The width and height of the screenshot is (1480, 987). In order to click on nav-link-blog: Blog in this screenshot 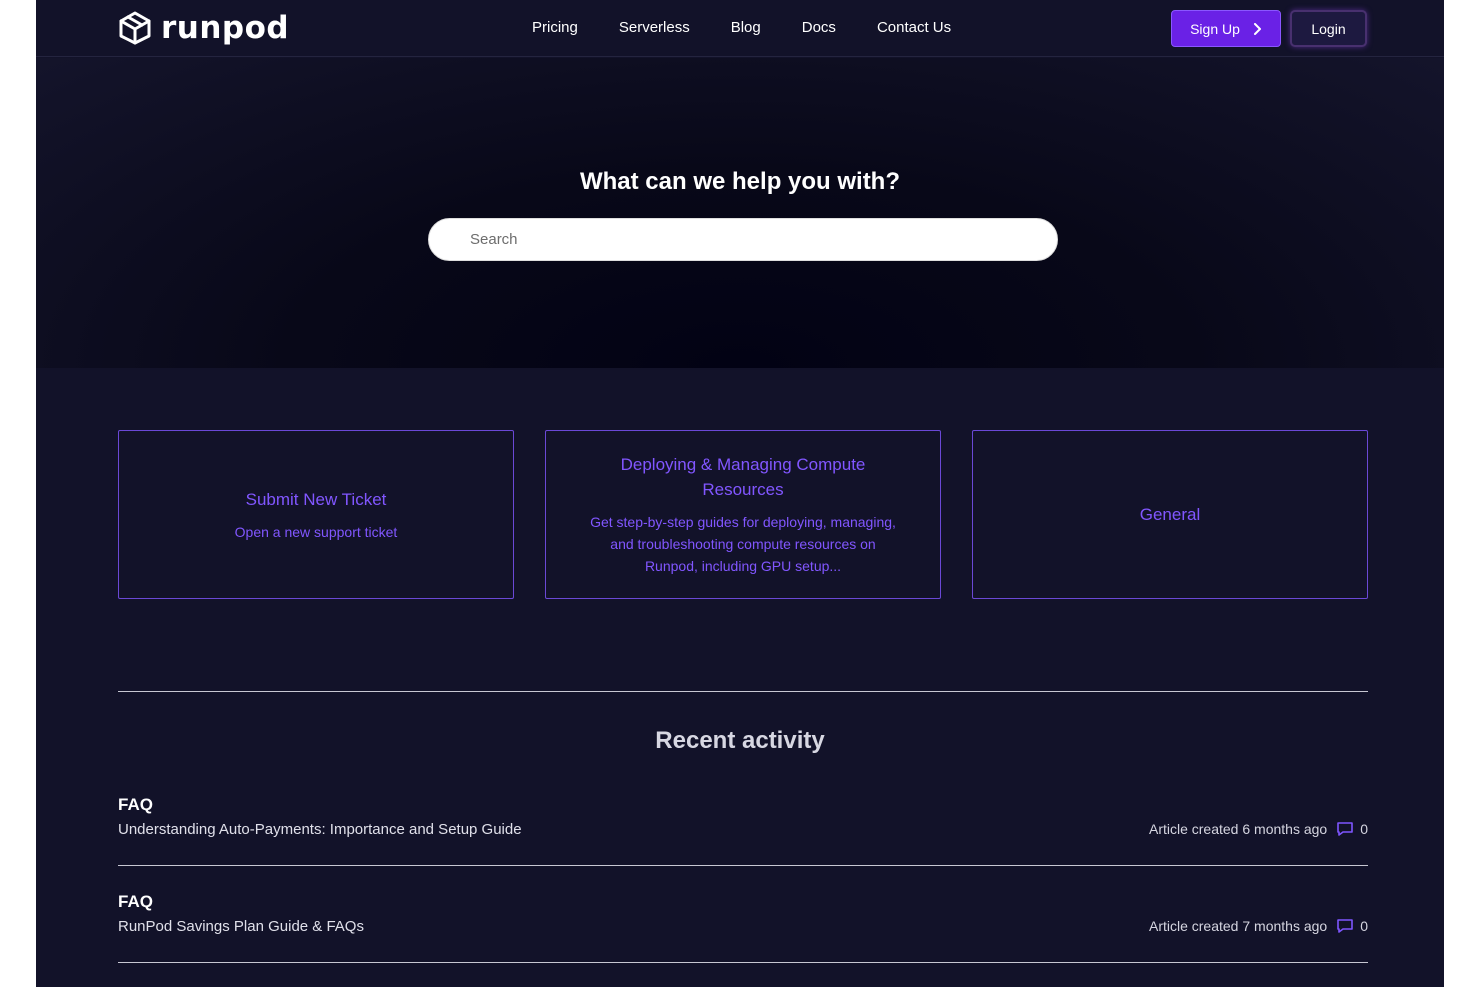, I will do `click(746, 27)`.